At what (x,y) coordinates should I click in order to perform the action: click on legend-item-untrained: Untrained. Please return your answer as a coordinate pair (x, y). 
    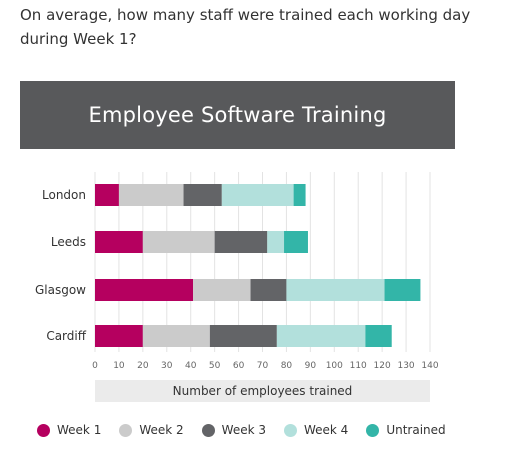
    Looking at the image, I should click on (406, 430).